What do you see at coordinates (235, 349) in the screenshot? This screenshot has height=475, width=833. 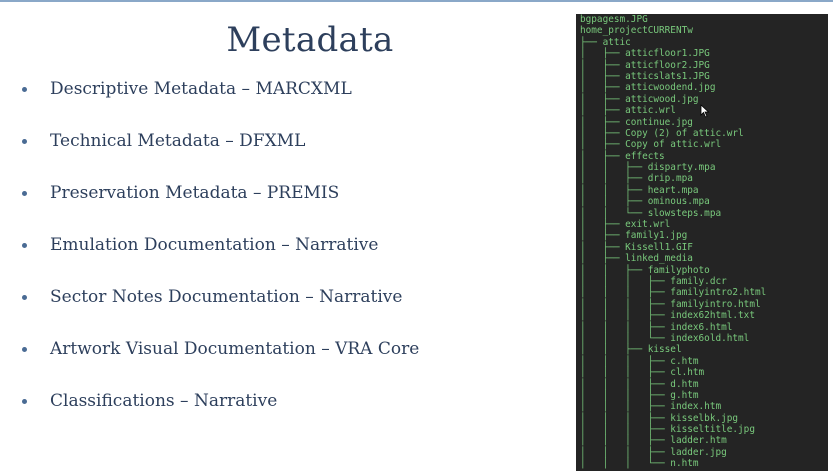 I see `bullet-text: Artwork Visual Documentation – VRA Core` at bounding box center [235, 349].